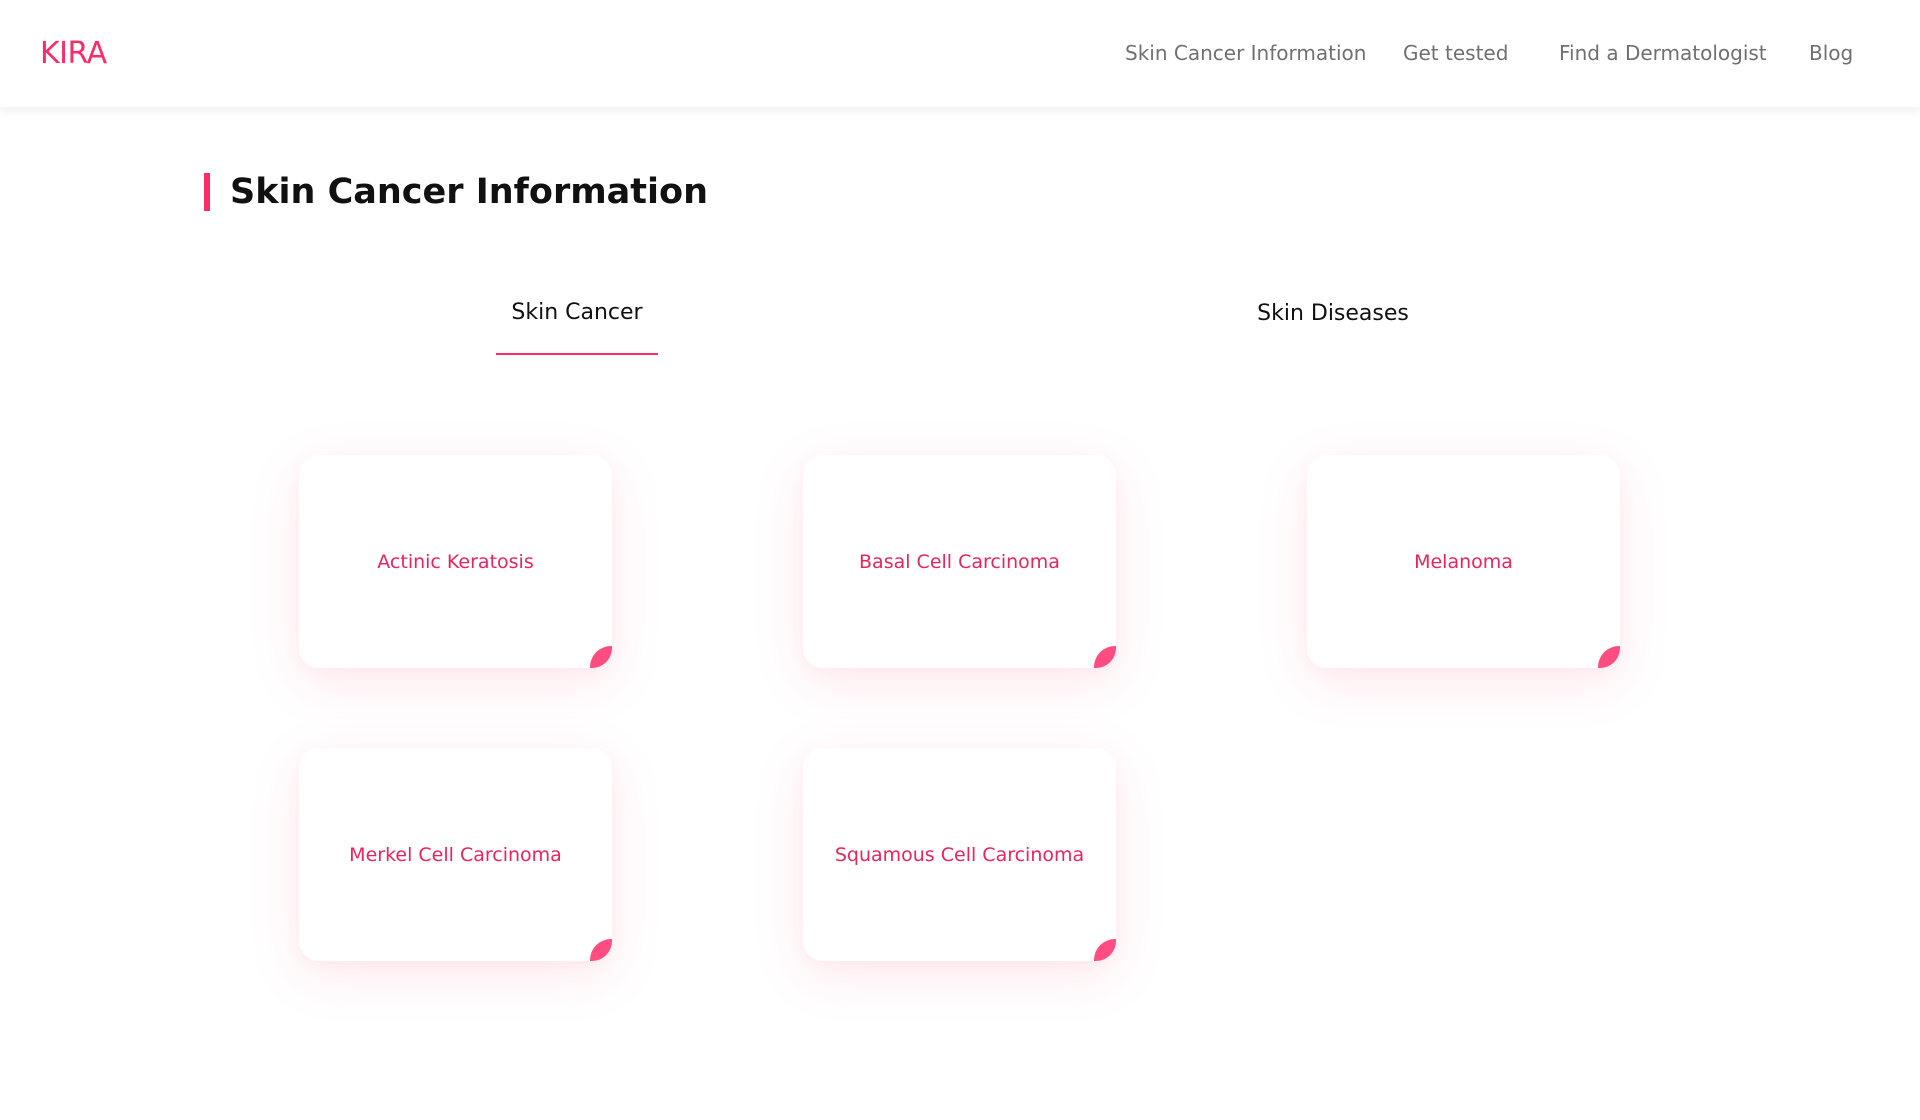  I want to click on tab-skin-cancer: Skin Cancer, so click(577, 327).